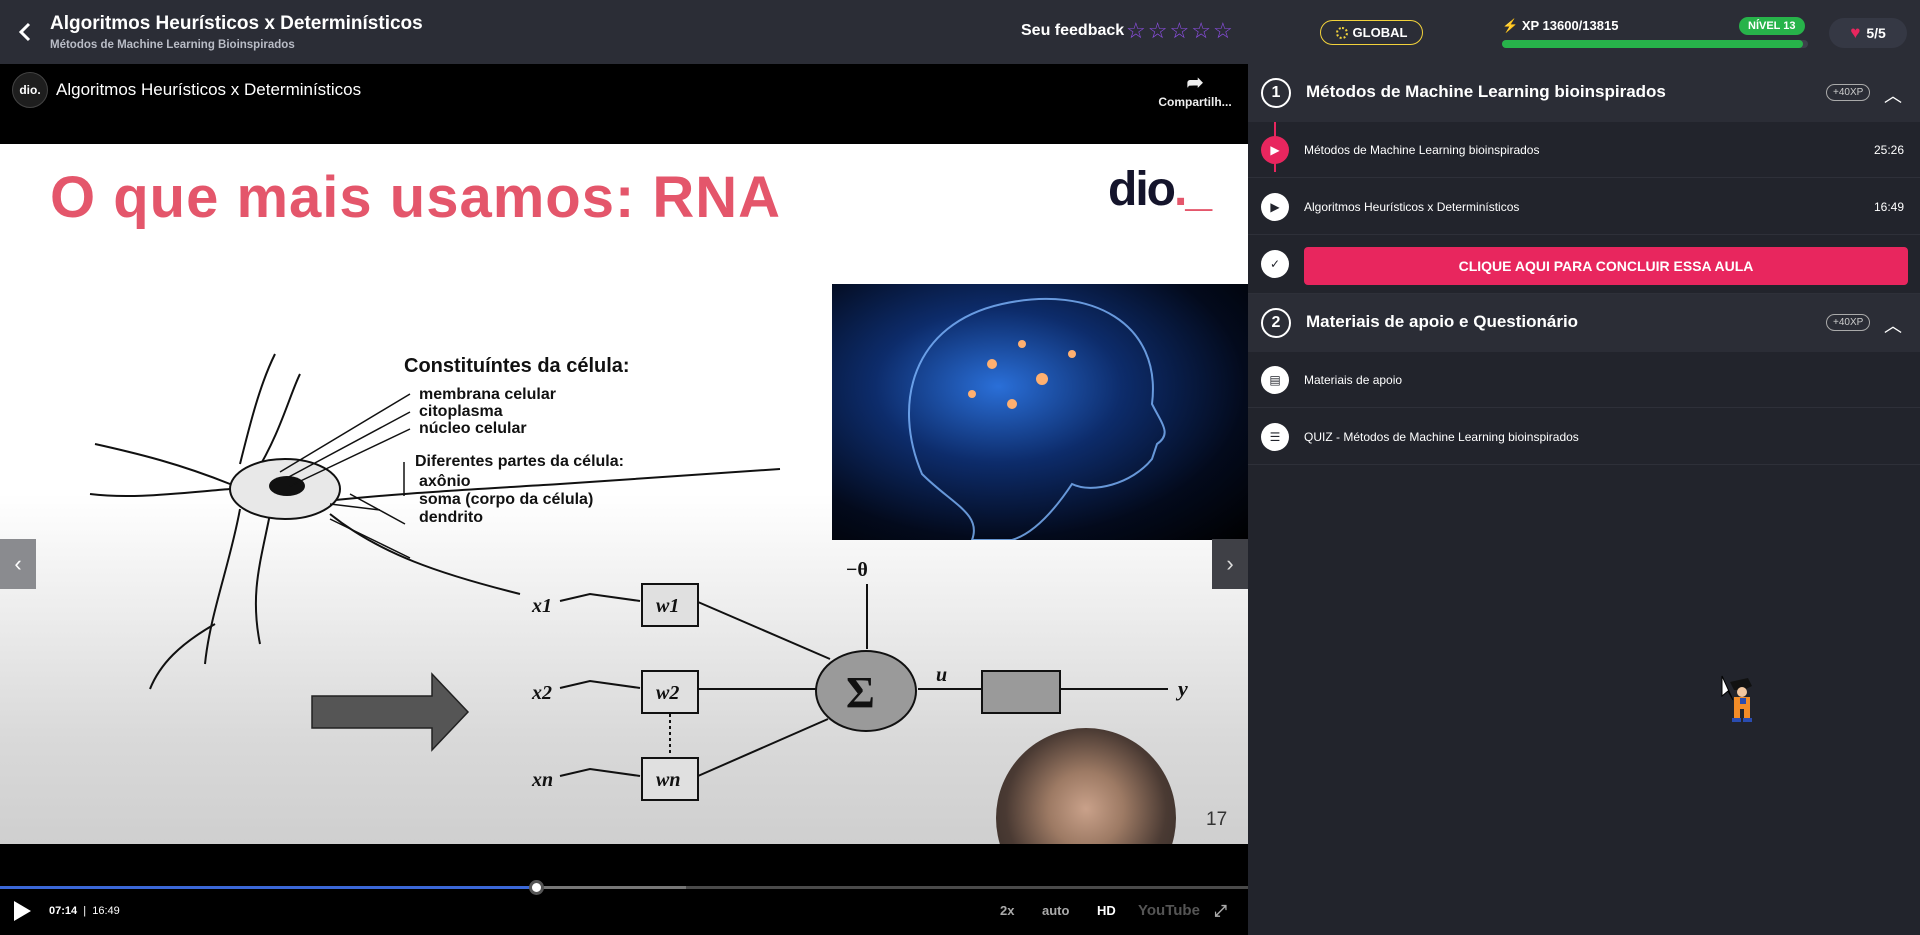 This screenshot has height=935, width=1920. I want to click on quality-auto-button: auto, so click(1055, 910).